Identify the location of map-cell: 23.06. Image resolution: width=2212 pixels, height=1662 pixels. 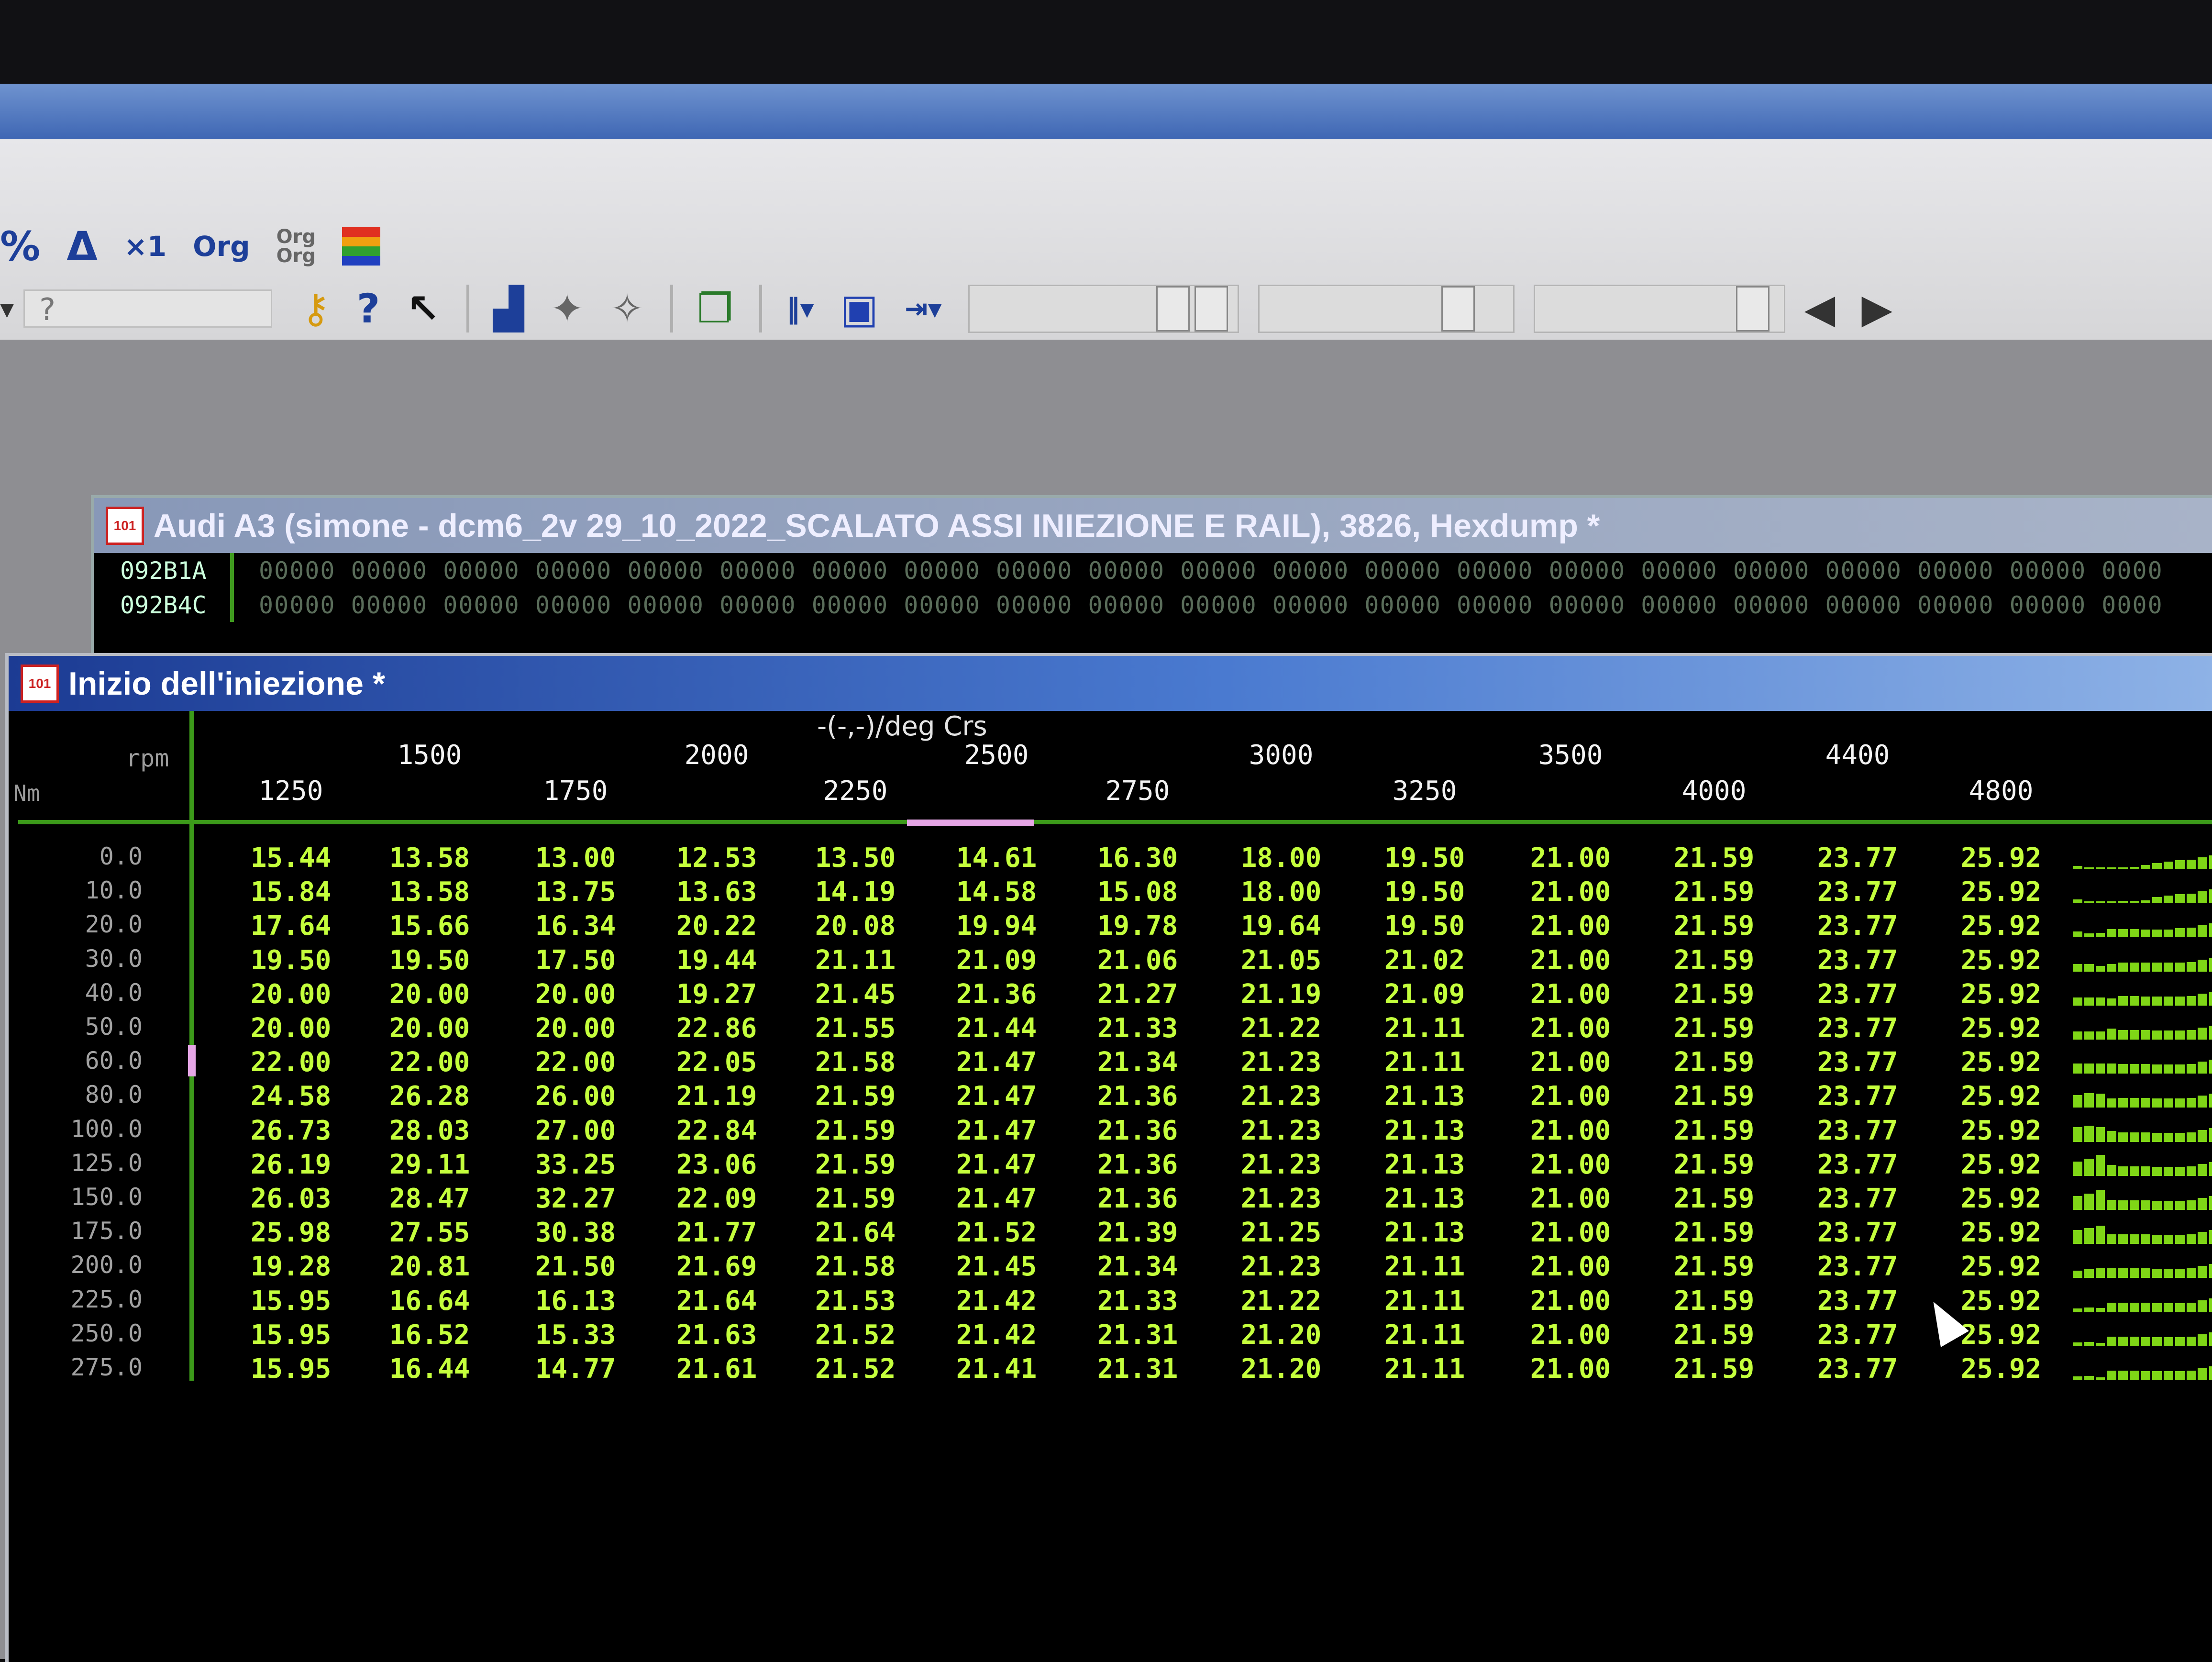
(716, 1164).